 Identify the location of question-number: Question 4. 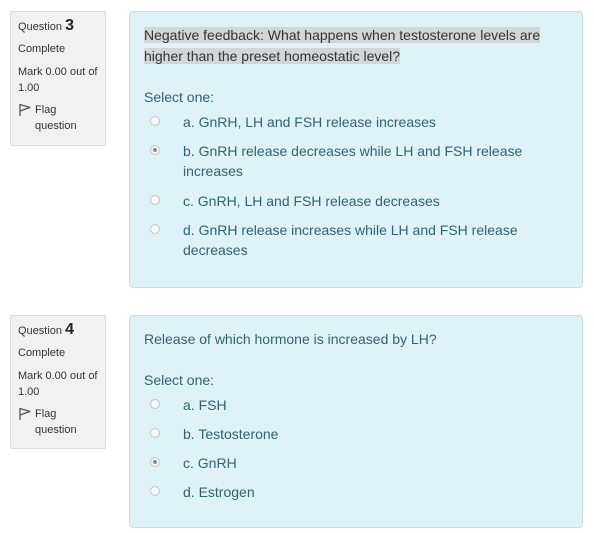
(58, 330).